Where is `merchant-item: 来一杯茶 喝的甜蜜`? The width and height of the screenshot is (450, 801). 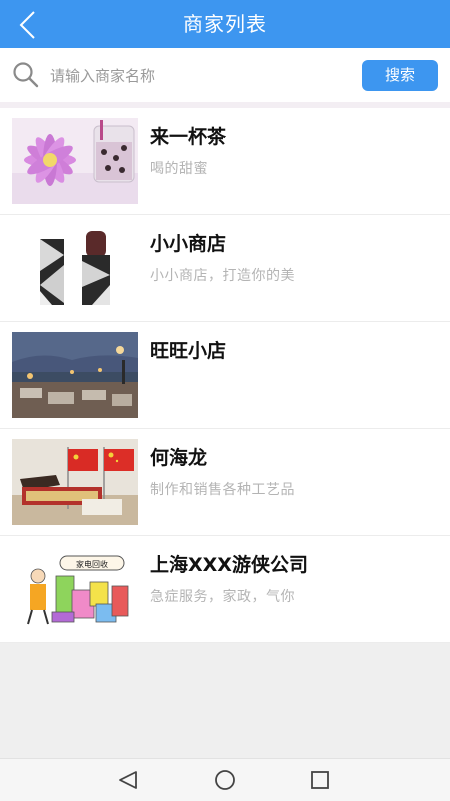 merchant-item: 来一杯茶 喝的甜蜜 is located at coordinates (225, 161).